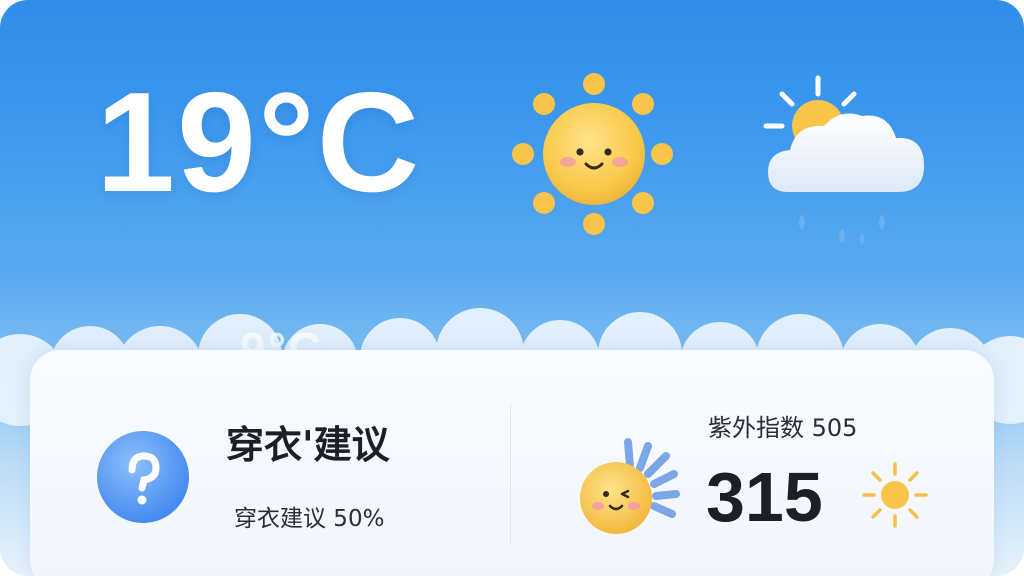 The width and height of the screenshot is (1024, 576). I want to click on clothing-advice-subtitle: 穿衣建议 50%, so click(309, 519).